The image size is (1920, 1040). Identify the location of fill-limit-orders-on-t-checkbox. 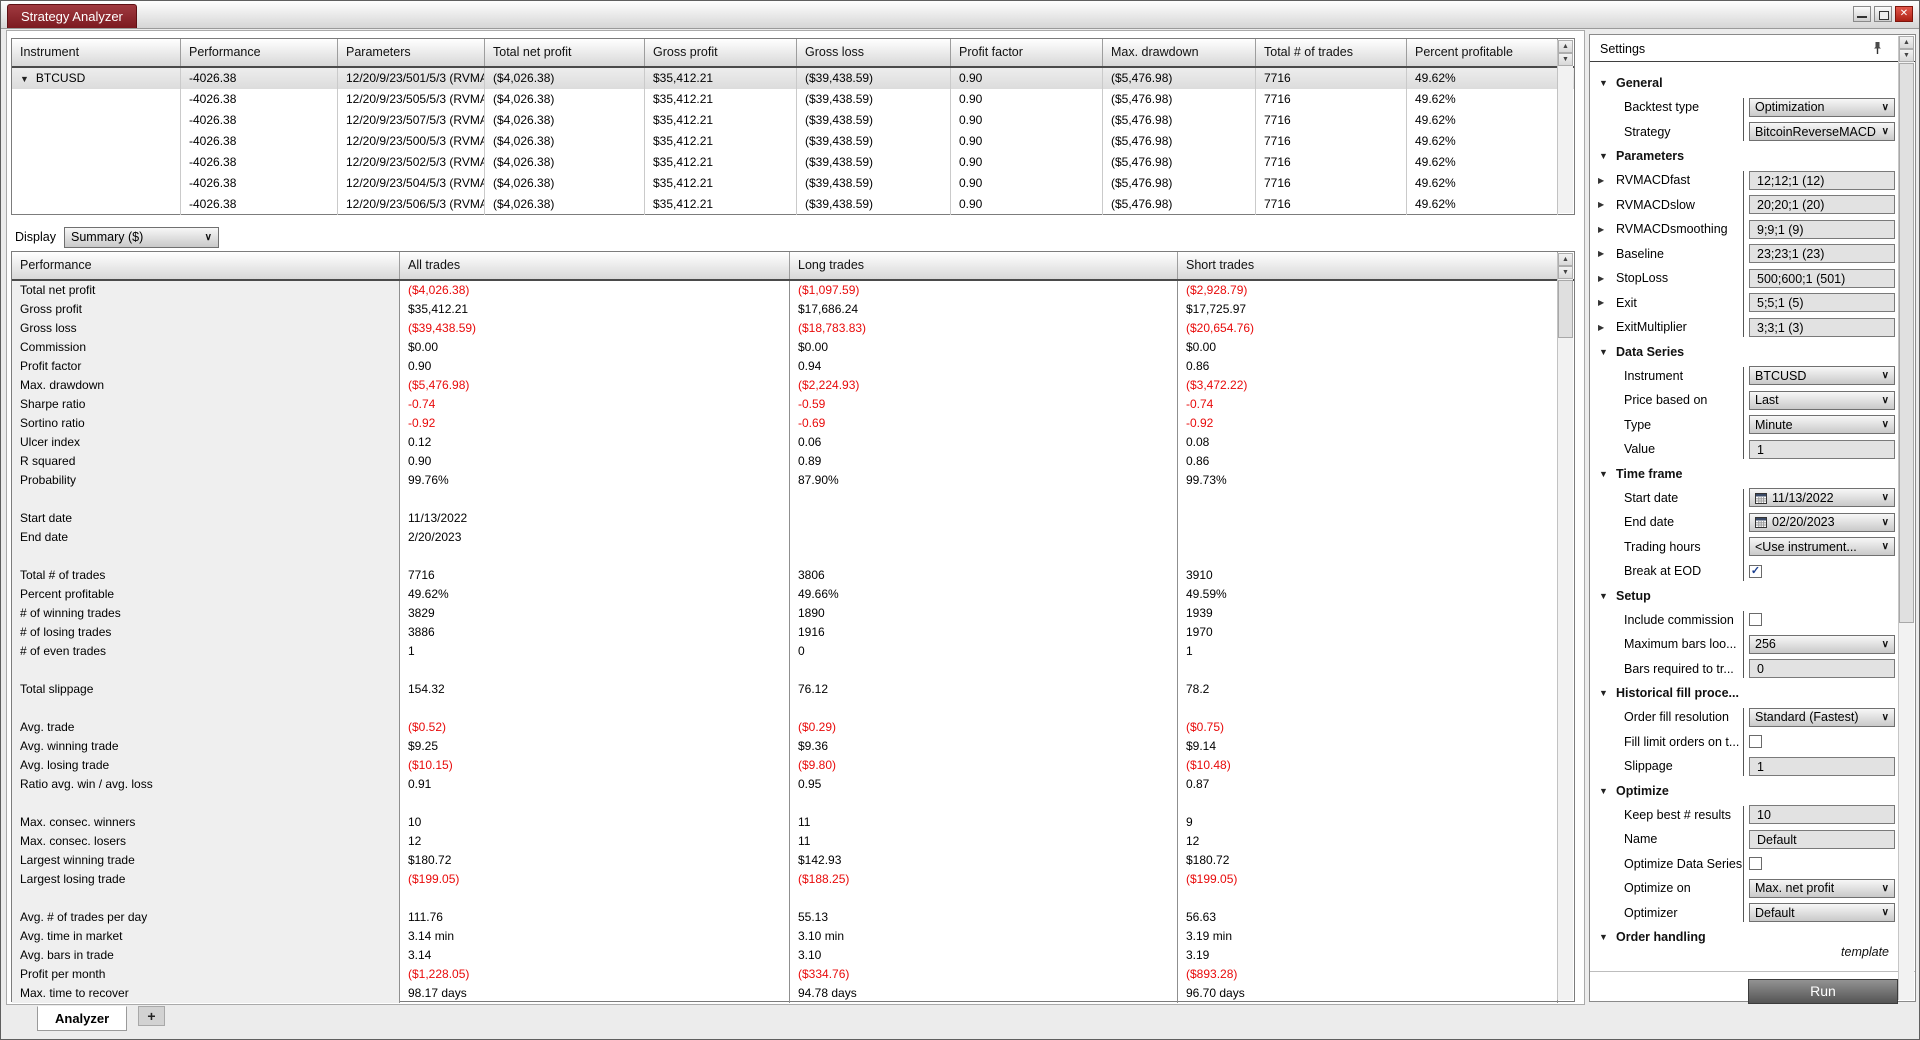
(1755, 742).